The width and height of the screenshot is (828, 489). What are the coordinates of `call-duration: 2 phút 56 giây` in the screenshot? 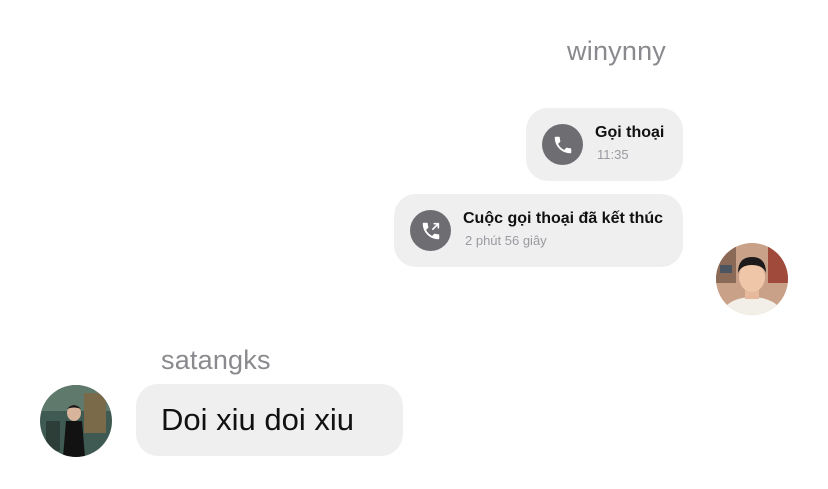 It's located at (506, 240).